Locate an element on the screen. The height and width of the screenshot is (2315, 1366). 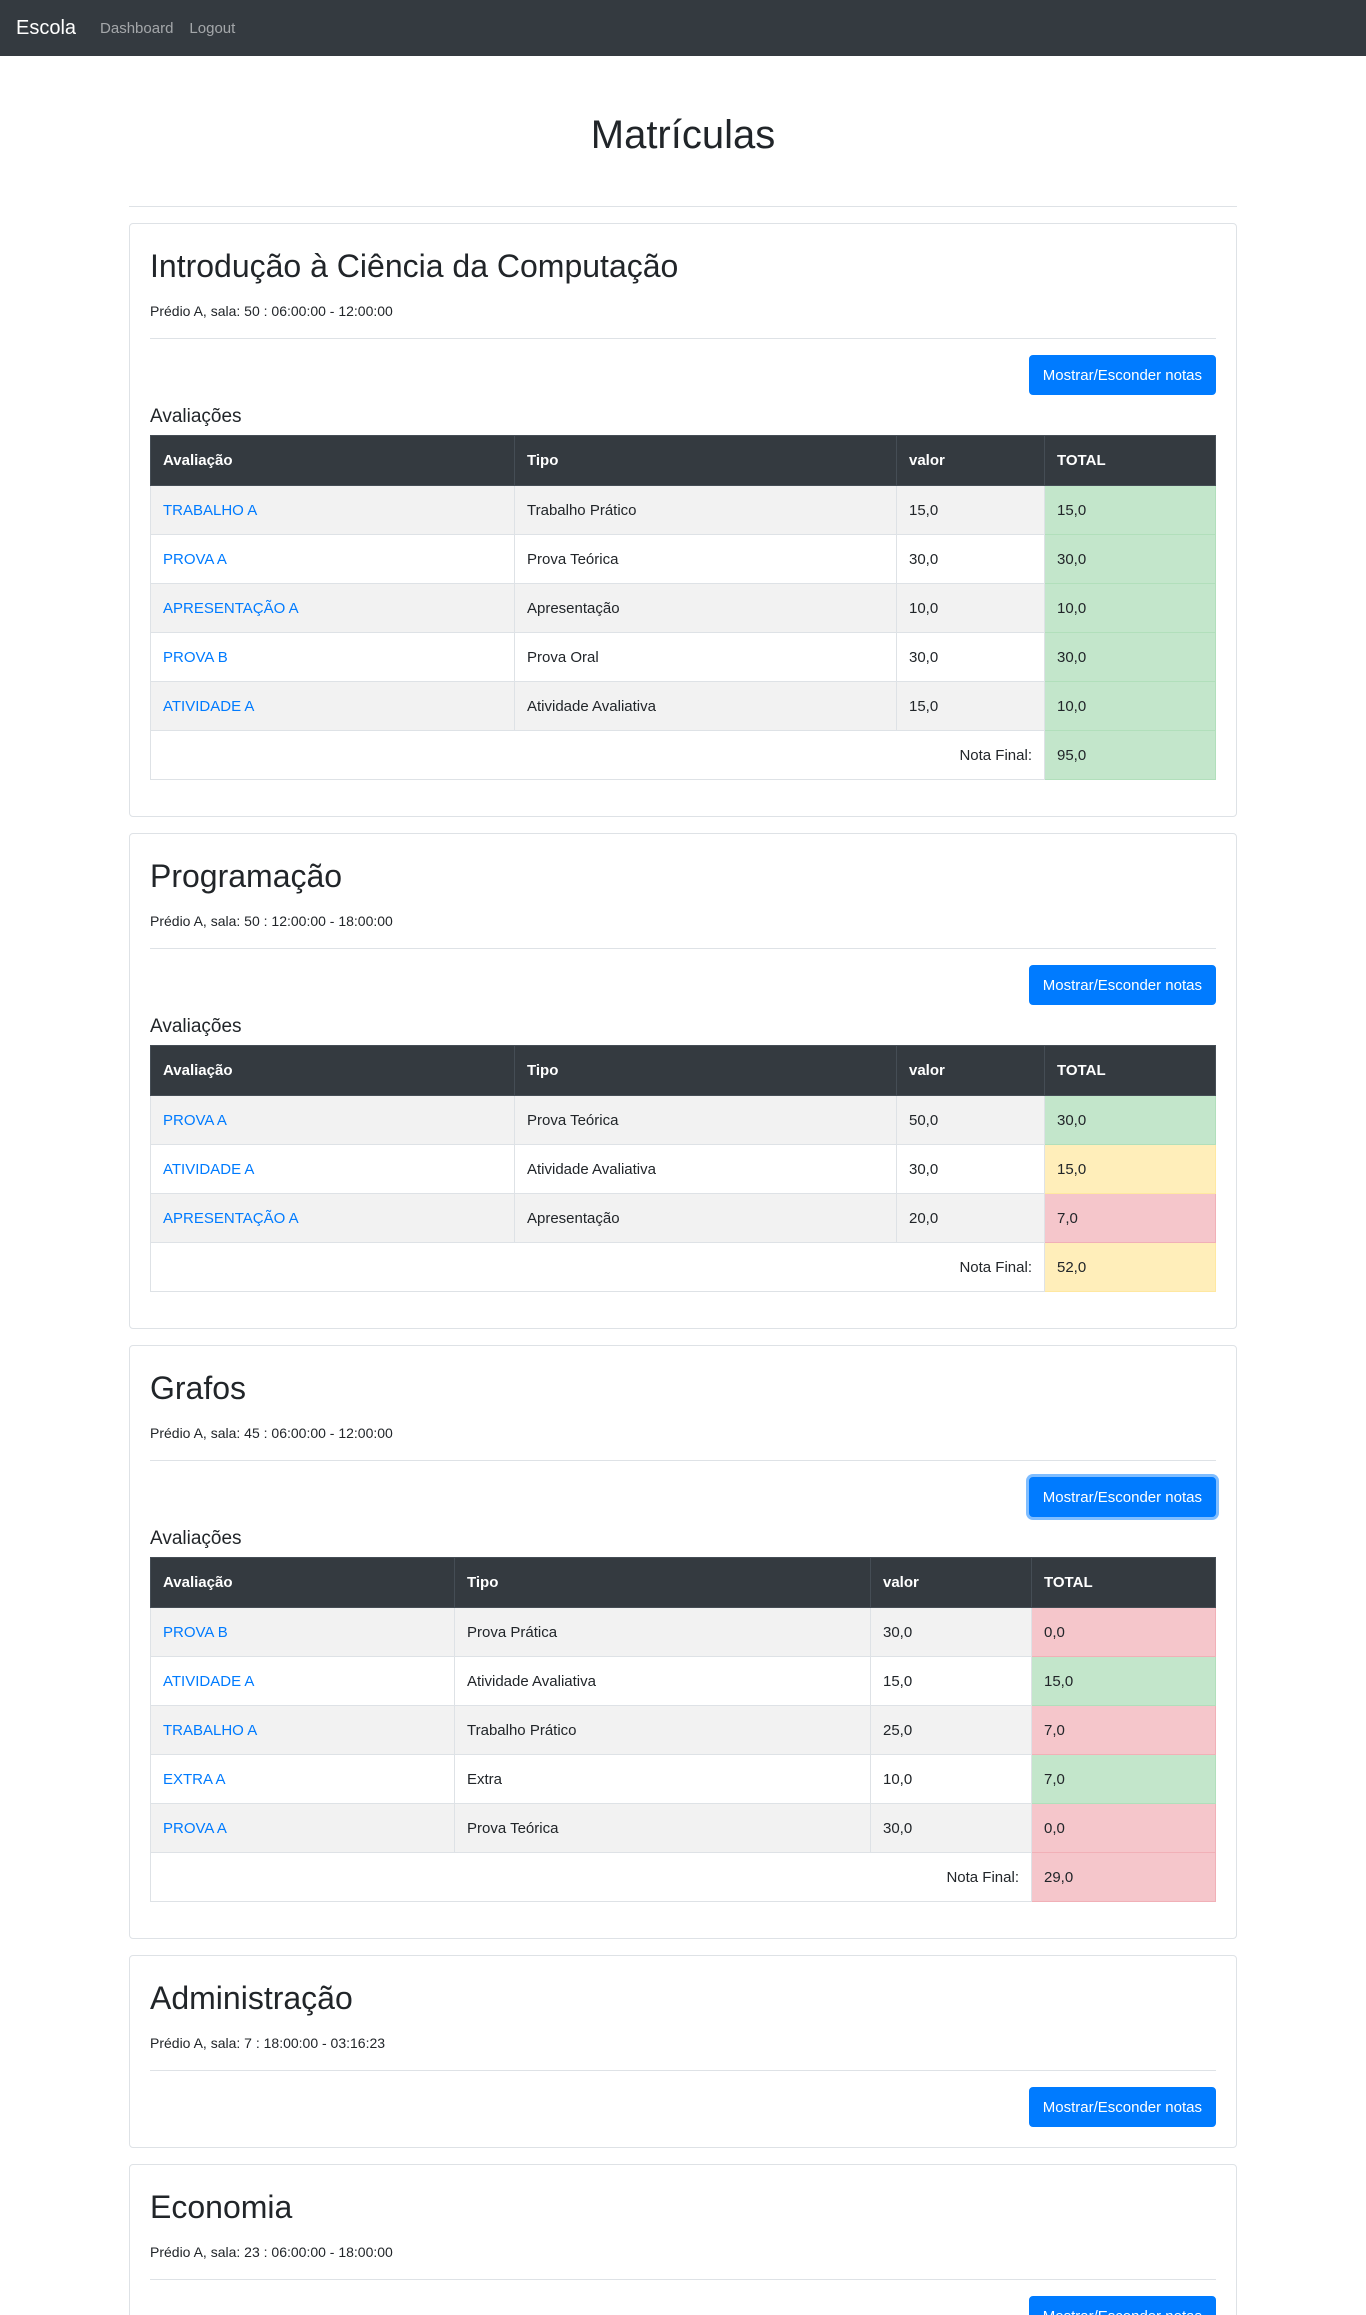
nav-link-dashboard: Dashboard is located at coordinates (136, 28).